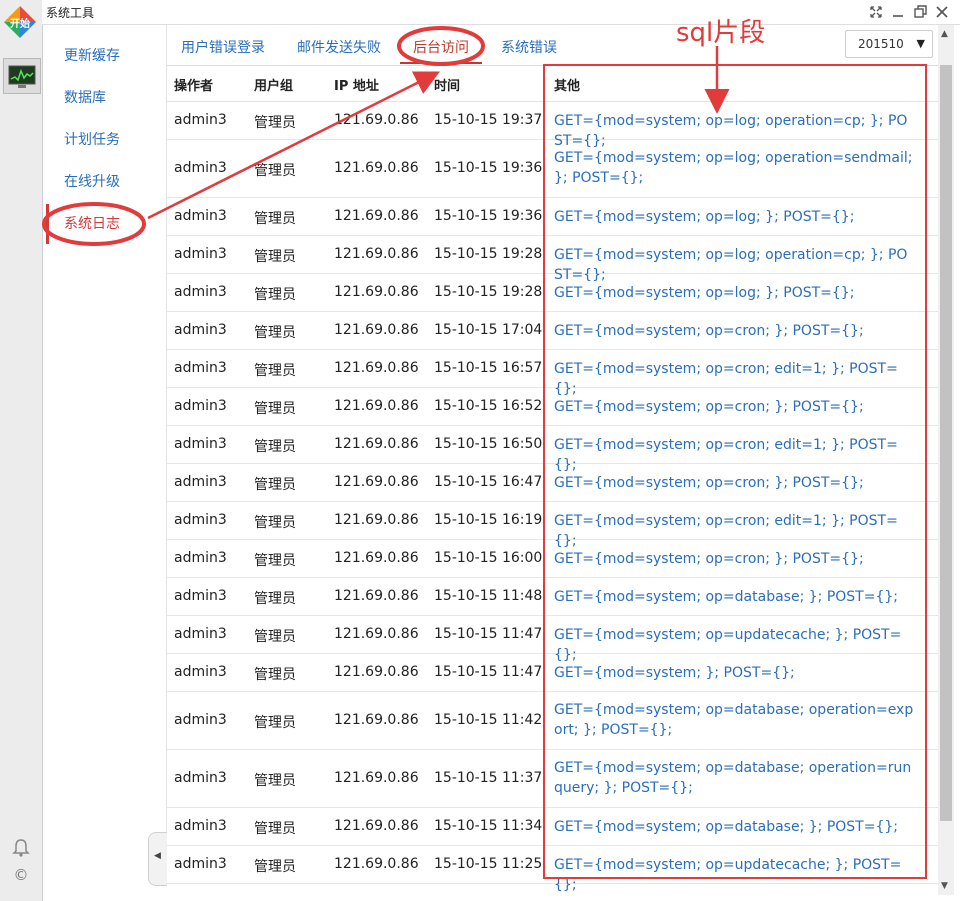 Image resolution: width=960 pixels, height=901 pixels. What do you see at coordinates (529, 47) in the screenshot?
I see `tab-system-error: 系统错误` at bounding box center [529, 47].